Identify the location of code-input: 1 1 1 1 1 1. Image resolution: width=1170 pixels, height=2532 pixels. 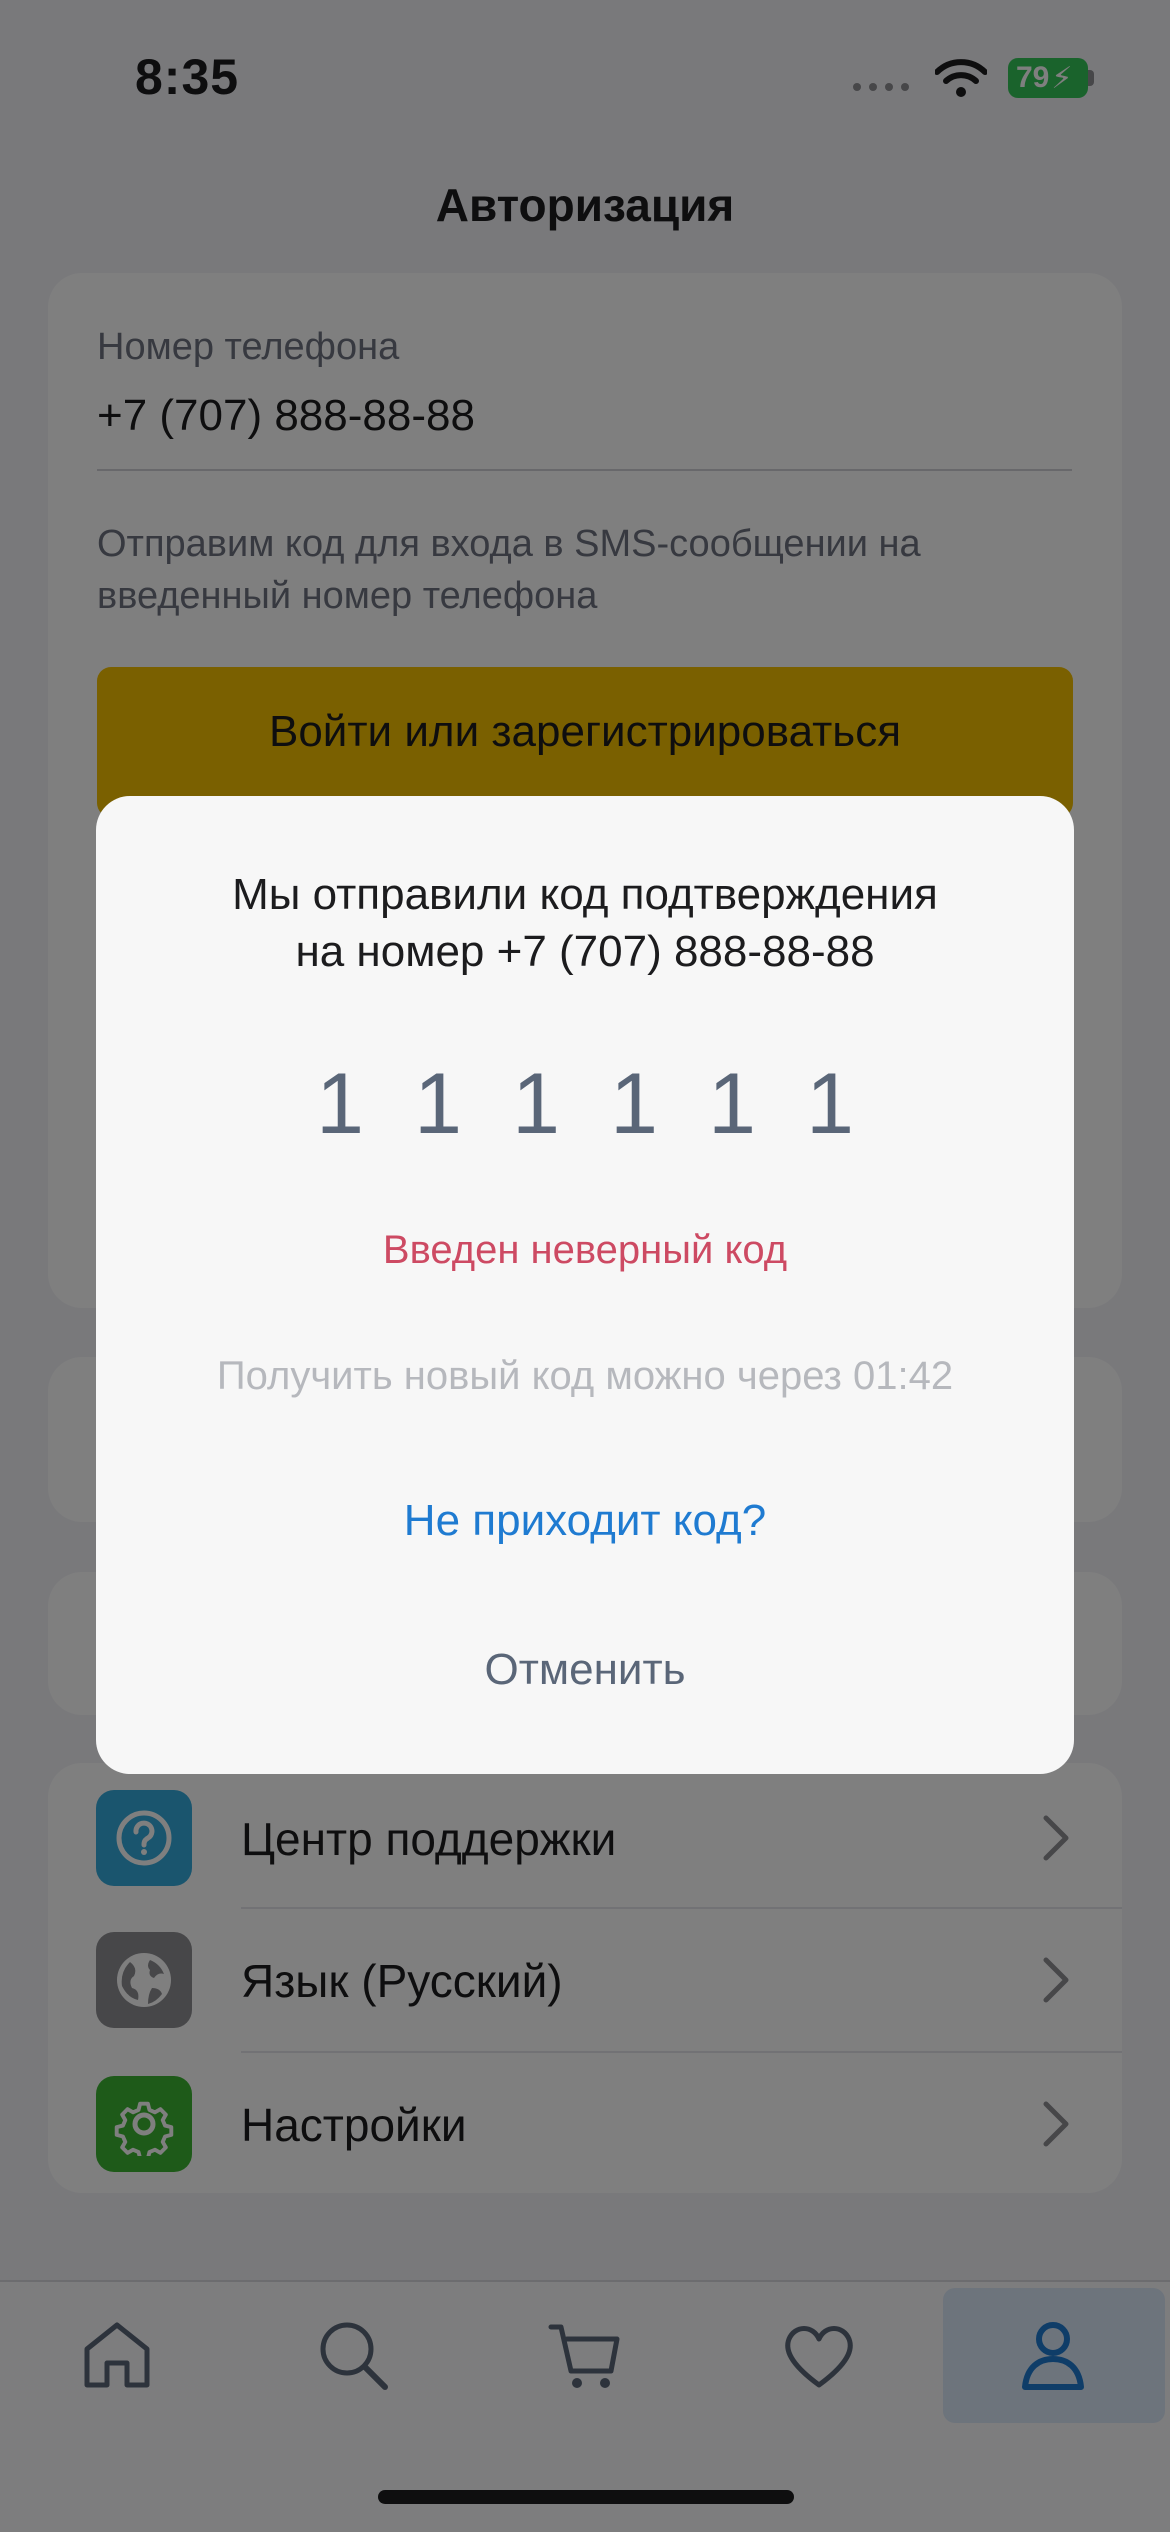
(585, 1104).